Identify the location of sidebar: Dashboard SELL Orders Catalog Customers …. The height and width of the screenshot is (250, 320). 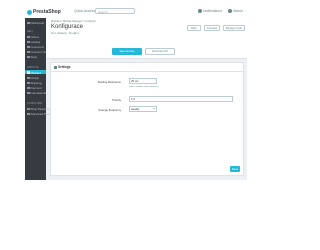
(41, 99).